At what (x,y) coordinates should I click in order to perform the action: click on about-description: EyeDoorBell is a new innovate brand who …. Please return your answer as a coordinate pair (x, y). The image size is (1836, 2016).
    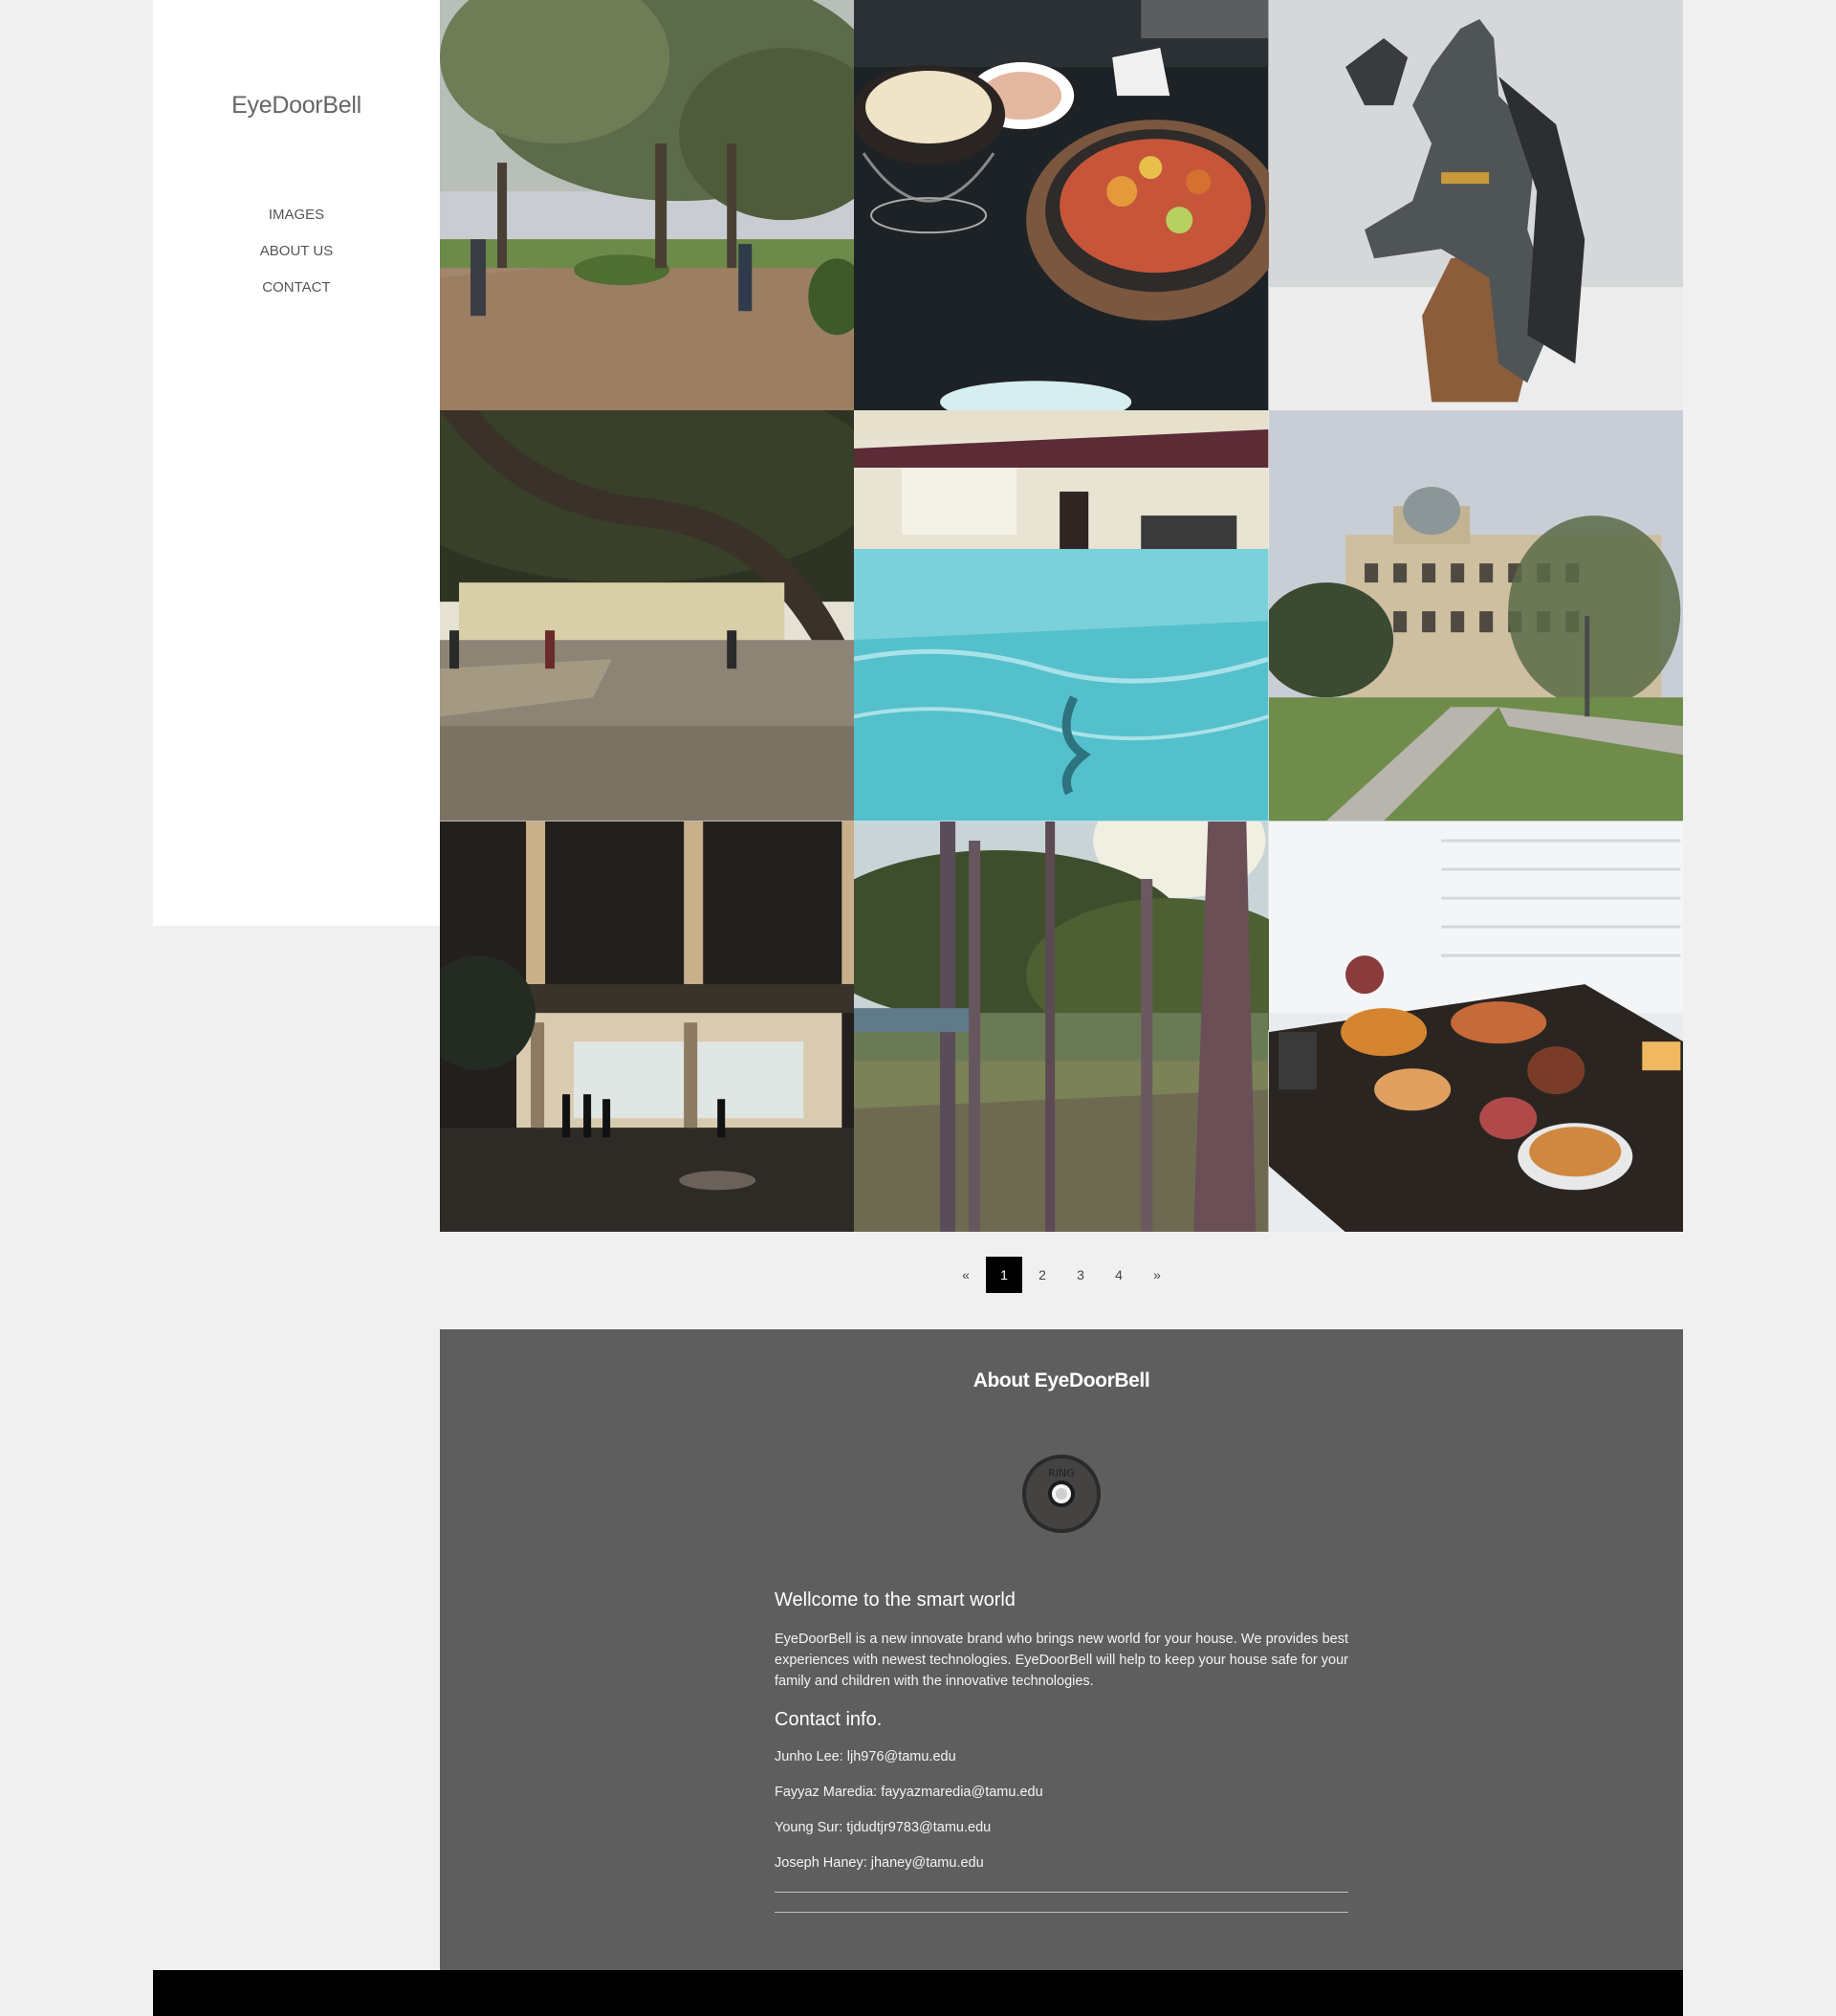
    Looking at the image, I should click on (1062, 1660).